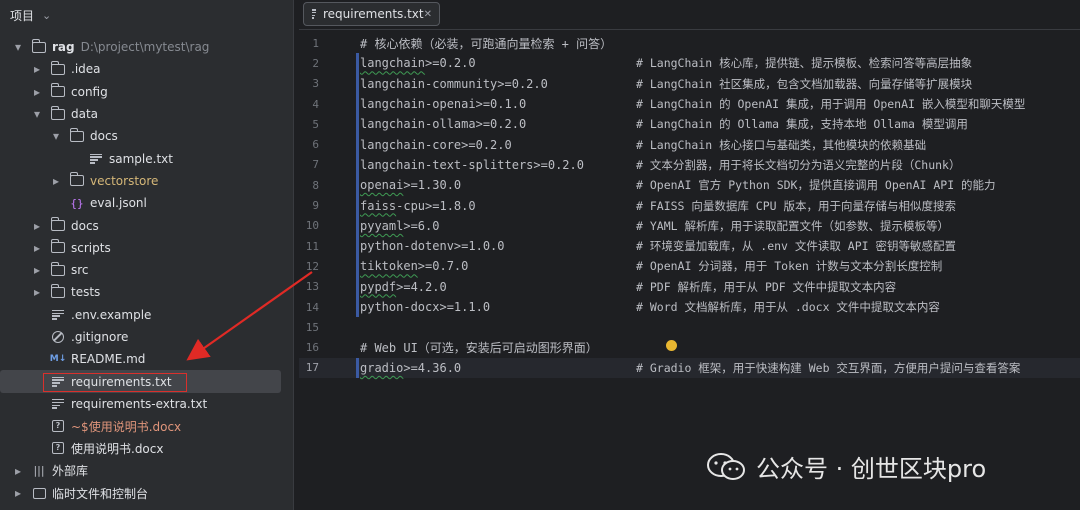 The height and width of the screenshot is (510, 1080). I want to click on tab-label: requirements.txt, so click(373, 14).